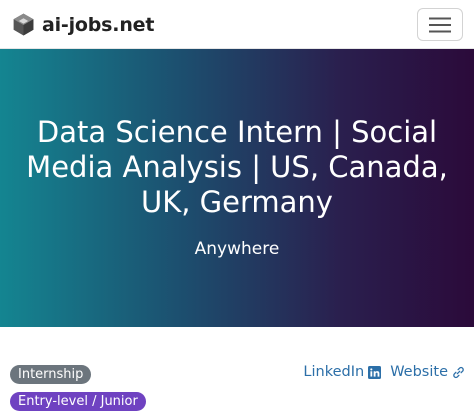 Image resolution: width=474 pixels, height=412 pixels. I want to click on brand-link: ai-jobs.net, so click(82, 24).